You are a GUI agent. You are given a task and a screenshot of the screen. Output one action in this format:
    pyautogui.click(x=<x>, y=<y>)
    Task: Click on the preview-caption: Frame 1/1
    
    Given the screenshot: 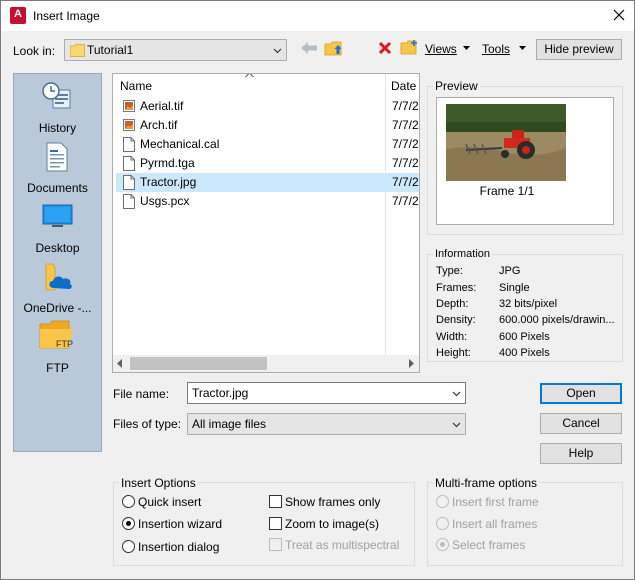 What is the action you would take?
    pyautogui.click(x=507, y=191)
    